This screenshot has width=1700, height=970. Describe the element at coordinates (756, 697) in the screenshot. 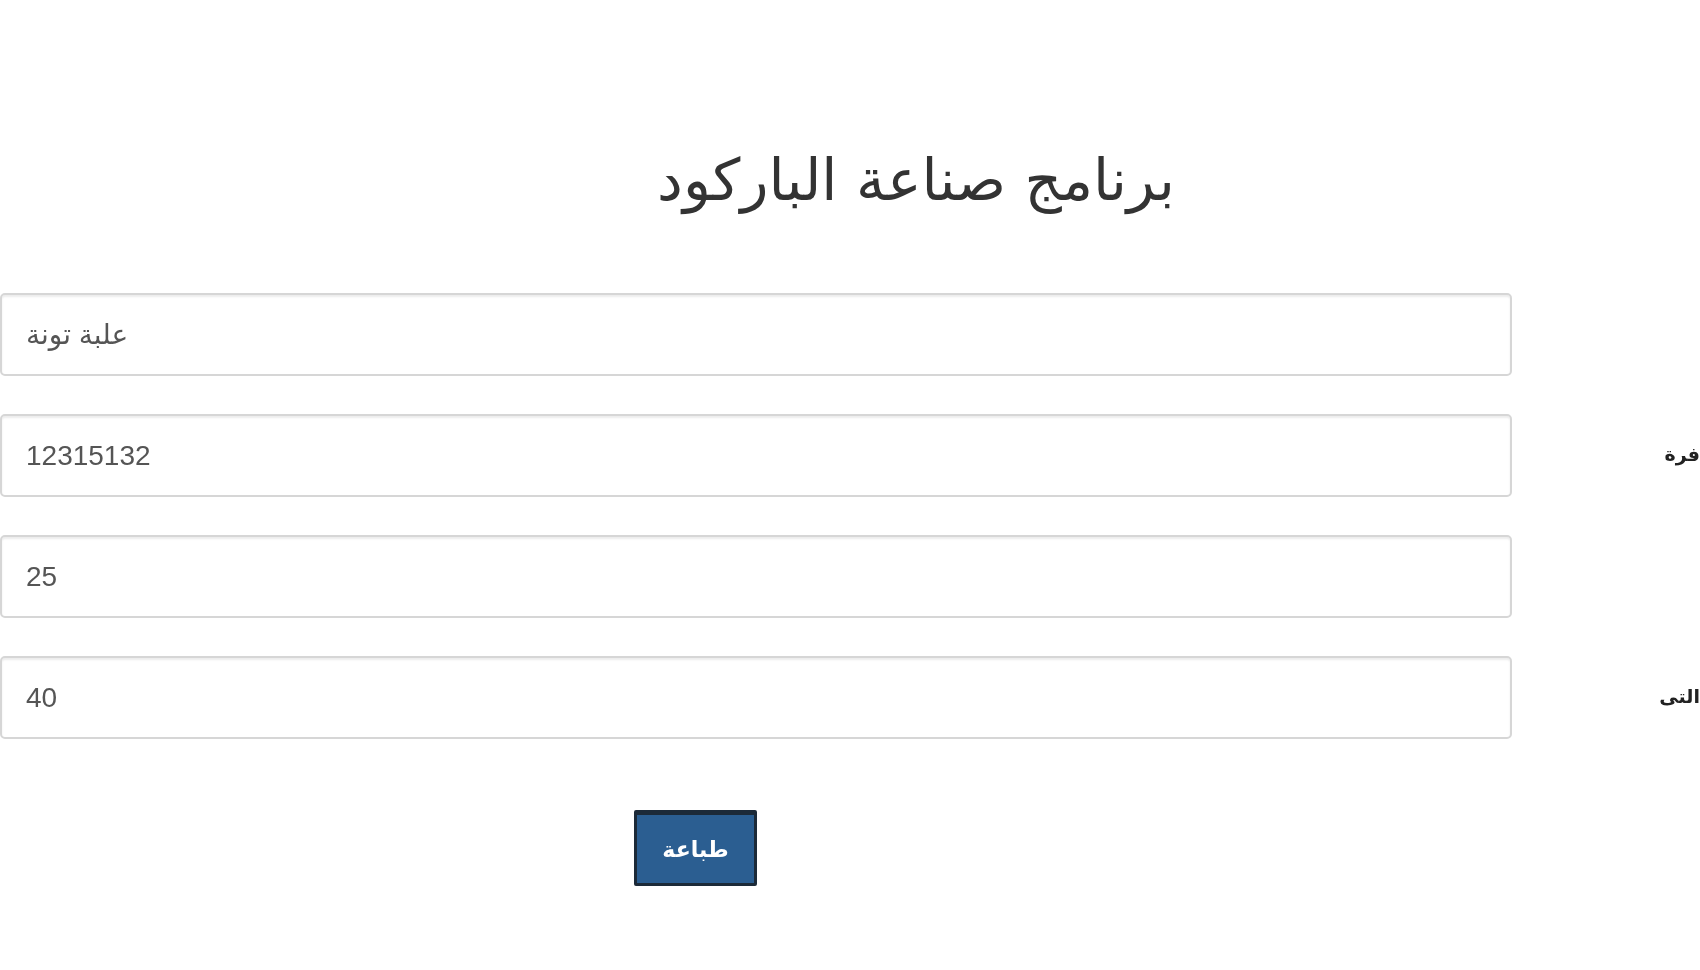

I see `input-field: 40` at that location.